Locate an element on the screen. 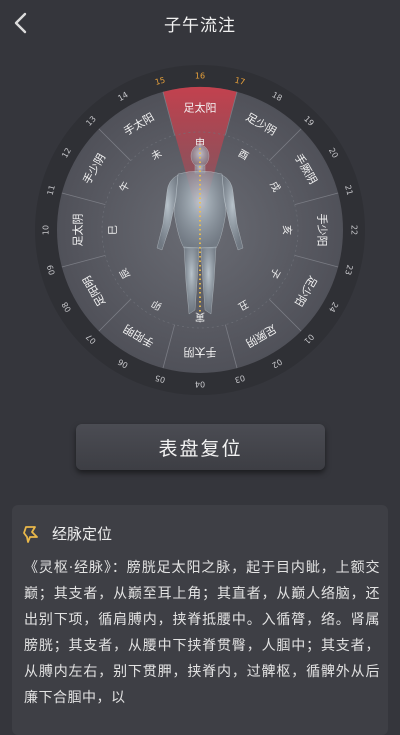  hour-label: 22 is located at coordinates (354, 230).